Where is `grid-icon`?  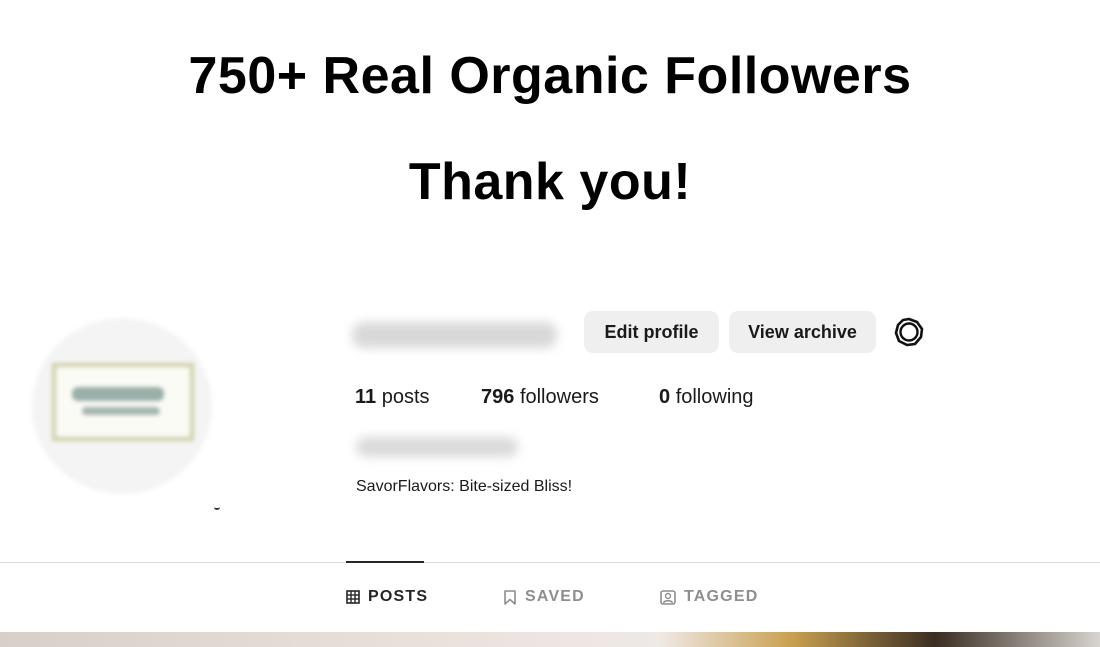 grid-icon is located at coordinates (353, 597).